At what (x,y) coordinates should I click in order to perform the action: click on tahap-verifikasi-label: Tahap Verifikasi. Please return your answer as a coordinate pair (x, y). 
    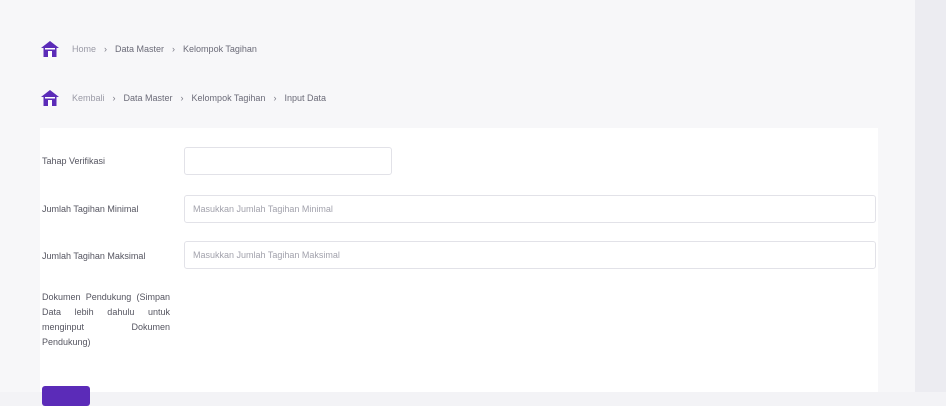
    Looking at the image, I should click on (74, 161).